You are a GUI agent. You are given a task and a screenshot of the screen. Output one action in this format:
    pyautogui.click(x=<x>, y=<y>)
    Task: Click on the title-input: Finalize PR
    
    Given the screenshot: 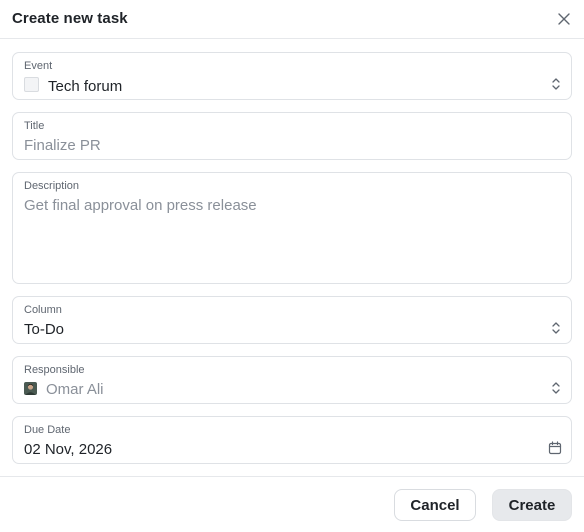 What is the action you would take?
    pyautogui.click(x=62, y=145)
    